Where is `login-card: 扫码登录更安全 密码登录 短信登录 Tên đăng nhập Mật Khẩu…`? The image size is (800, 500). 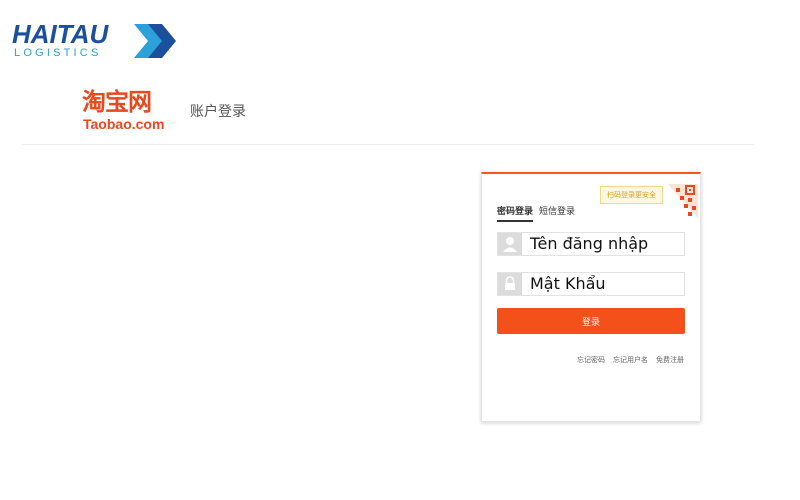 login-card: 扫码登录更安全 密码登录 短信登录 Tên đăng nhập Mật Khẩu… is located at coordinates (591, 297).